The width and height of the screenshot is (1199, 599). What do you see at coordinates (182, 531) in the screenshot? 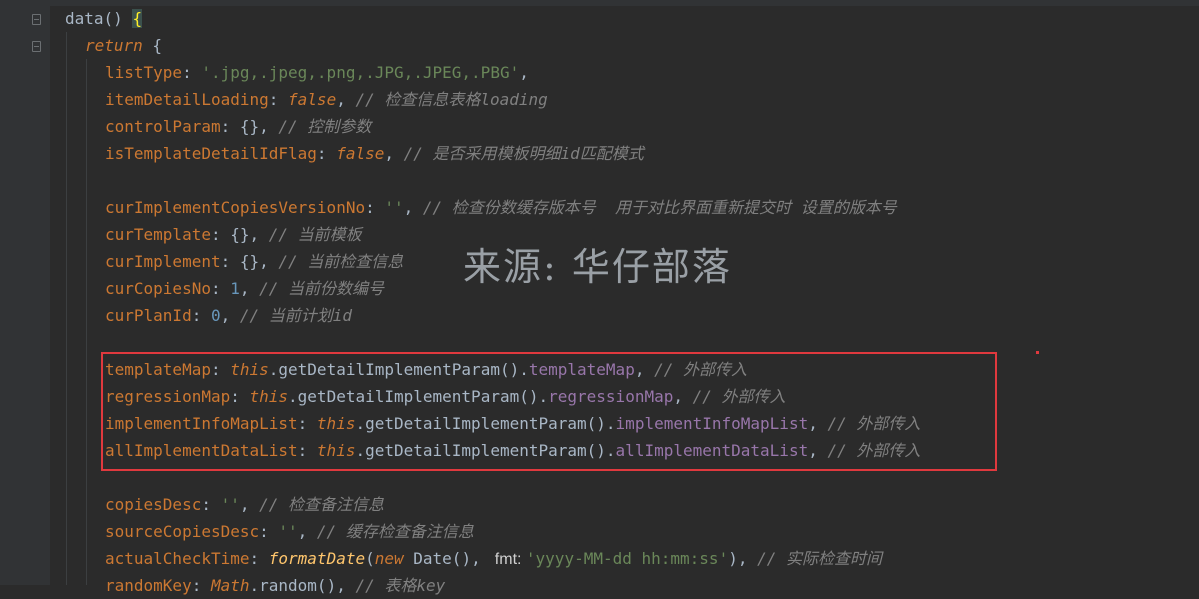
I see `code-token: sourceCopiesDesc` at bounding box center [182, 531].